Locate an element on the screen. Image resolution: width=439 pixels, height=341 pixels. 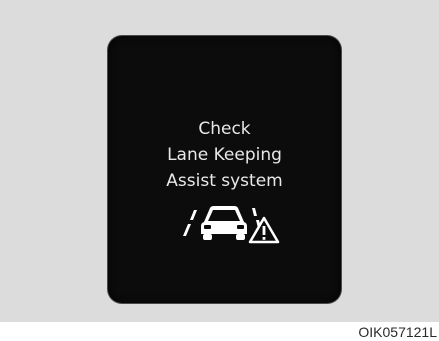
lane-keeping-assist-warning-icon is located at coordinates (231, 225).